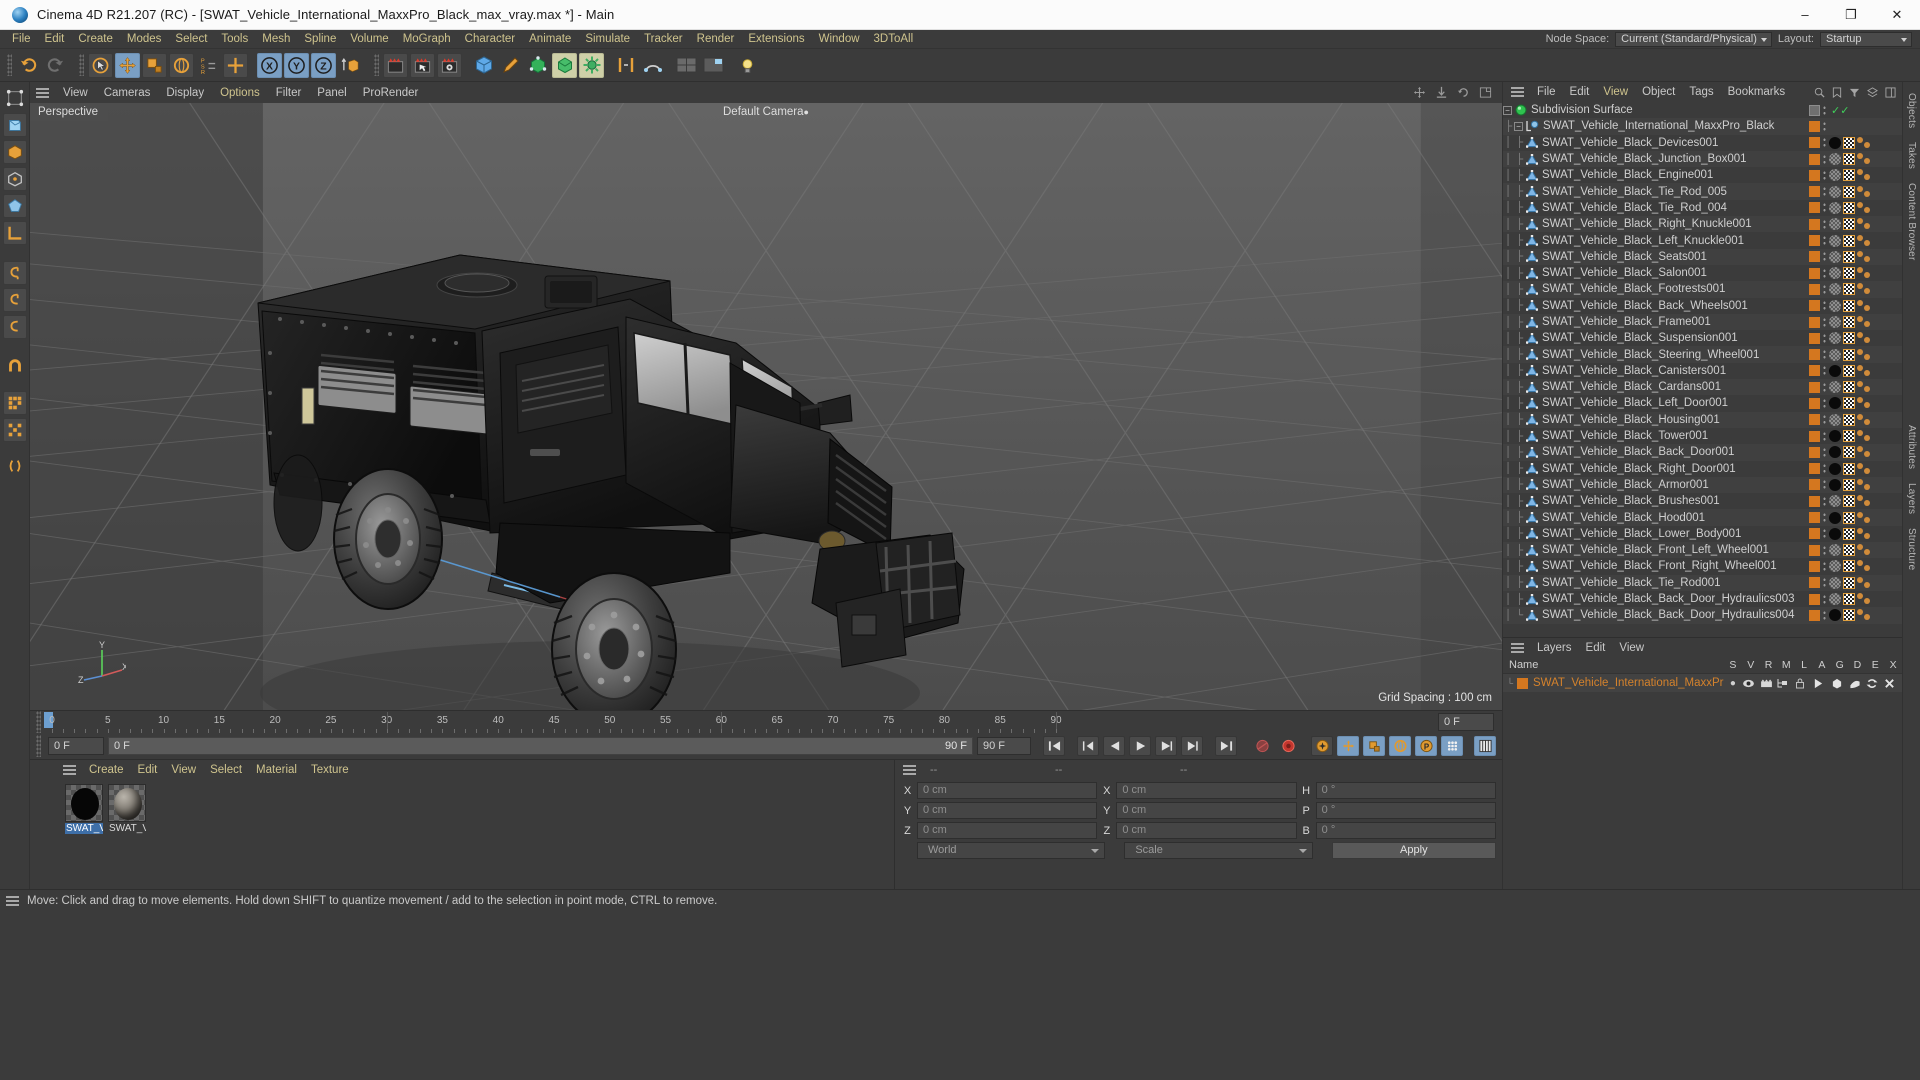 Image resolution: width=1920 pixels, height=1080 pixels. I want to click on object-row: │ ├ SWAT_Vehicle_Black_Right_Door001, so click(1702, 469).